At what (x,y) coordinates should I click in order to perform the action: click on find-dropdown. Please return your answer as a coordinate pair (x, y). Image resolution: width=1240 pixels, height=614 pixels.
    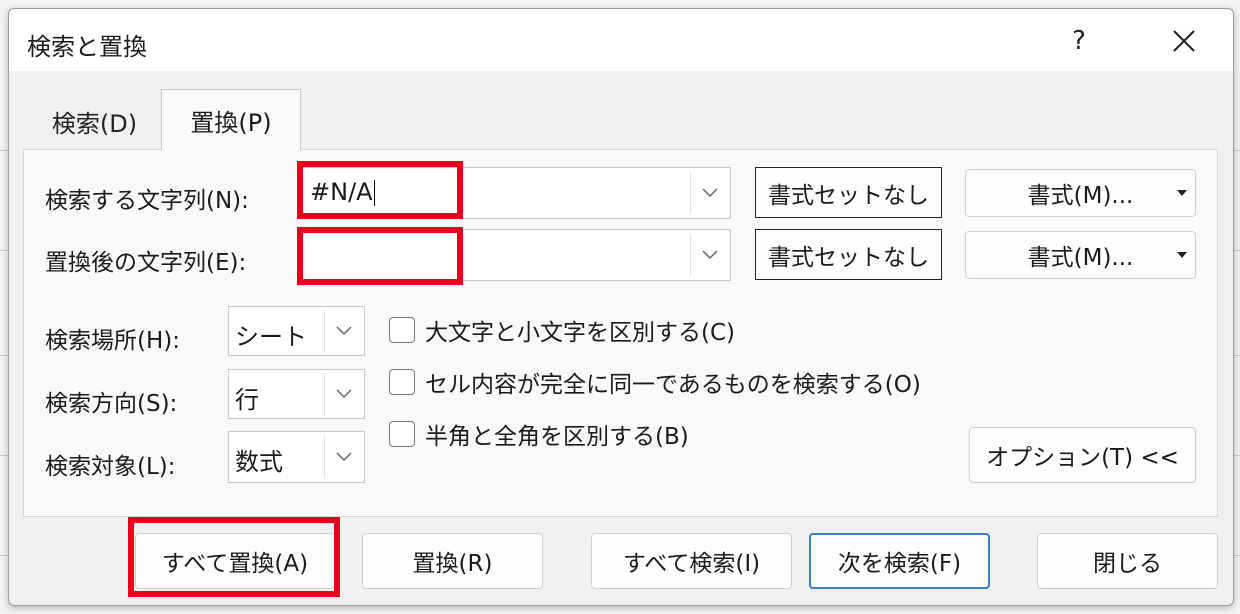
    Looking at the image, I should click on (709, 193).